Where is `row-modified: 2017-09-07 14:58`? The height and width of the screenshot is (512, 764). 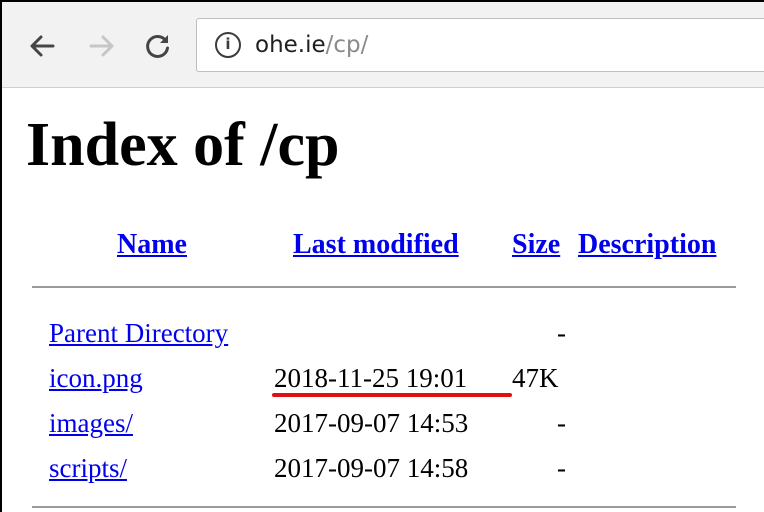
row-modified: 2017-09-07 14:58 is located at coordinates (371, 468).